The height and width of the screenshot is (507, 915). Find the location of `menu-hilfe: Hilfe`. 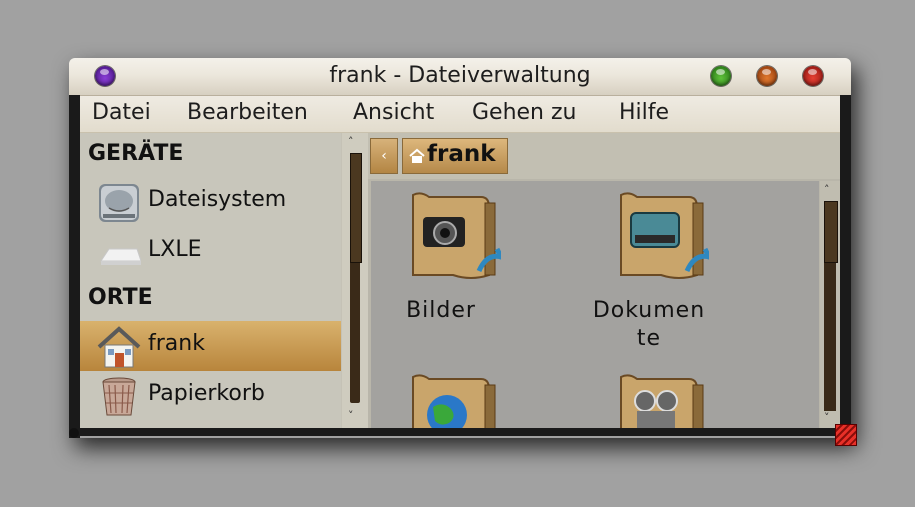

menu-hilfe: Hilfe is located at coordinates (644, 112).